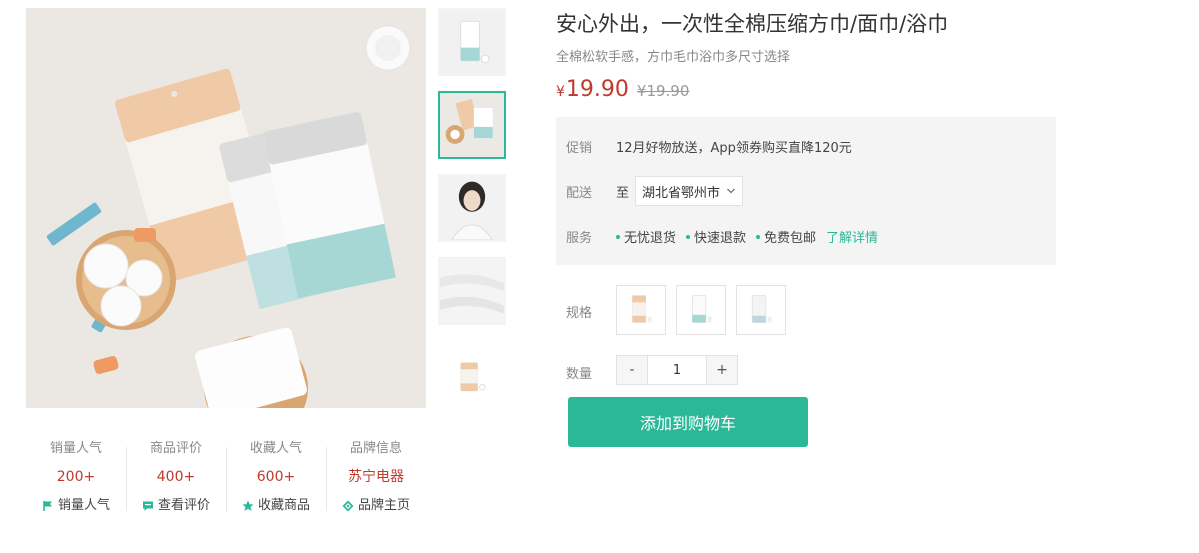  I want to click on quantity-decrease-button: -, so click(632, 370).